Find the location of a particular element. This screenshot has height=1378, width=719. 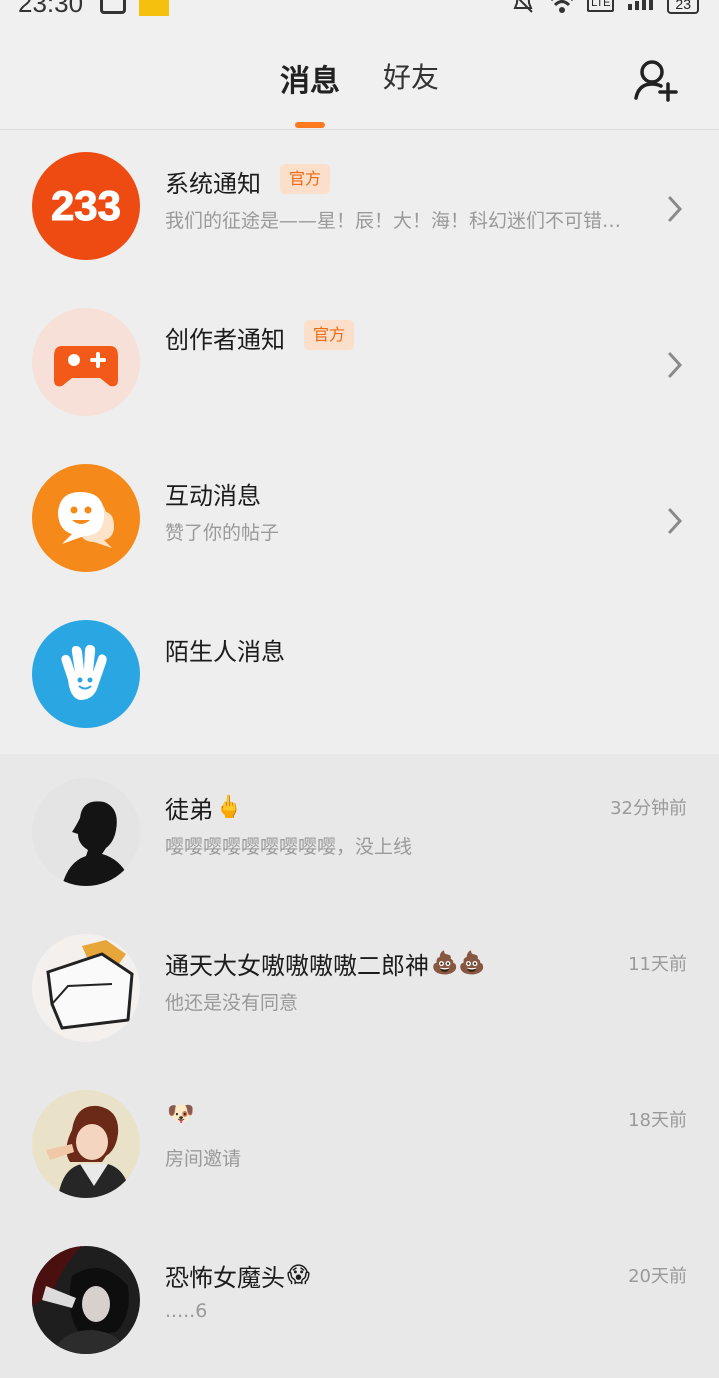

top-tab-bar: 消息 好友 is located at coordinates (359, 77).